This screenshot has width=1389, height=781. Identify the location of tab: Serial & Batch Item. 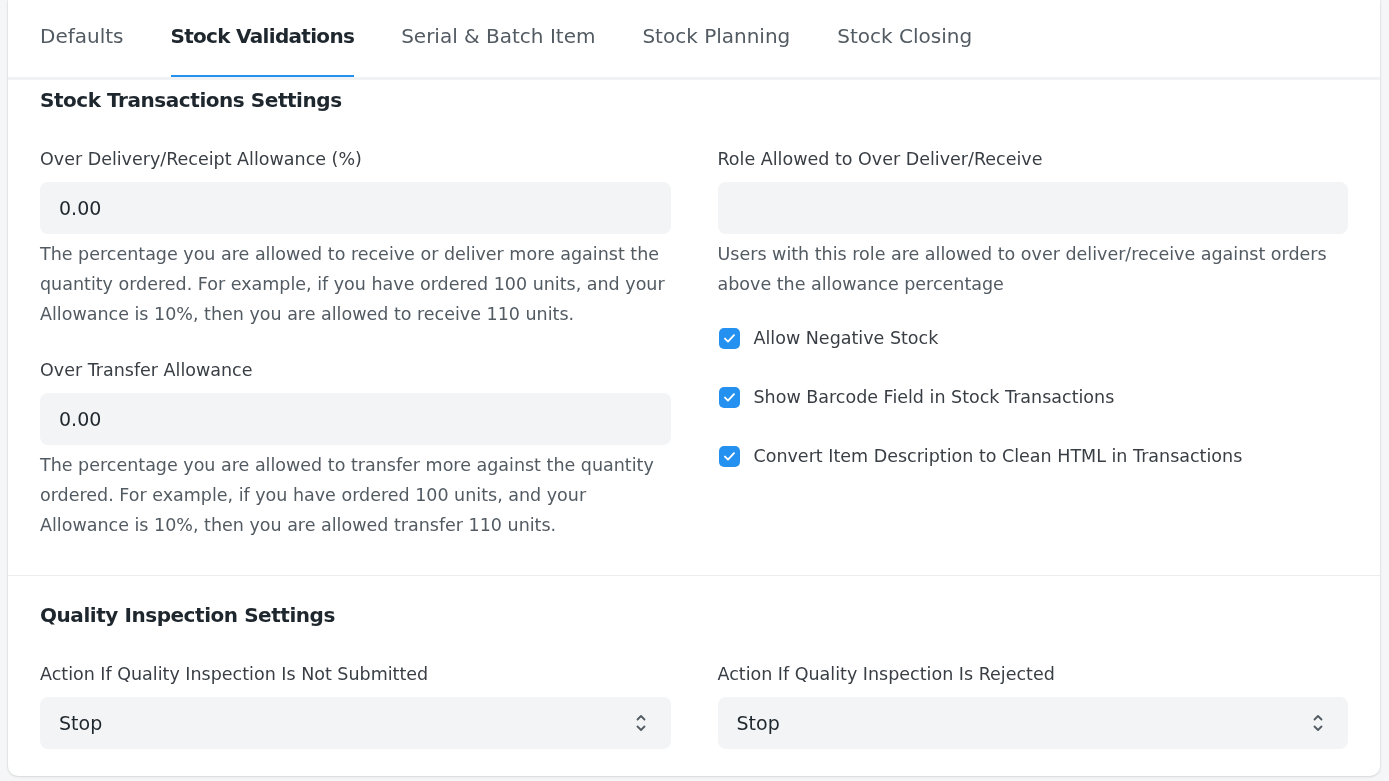
(498, 38).